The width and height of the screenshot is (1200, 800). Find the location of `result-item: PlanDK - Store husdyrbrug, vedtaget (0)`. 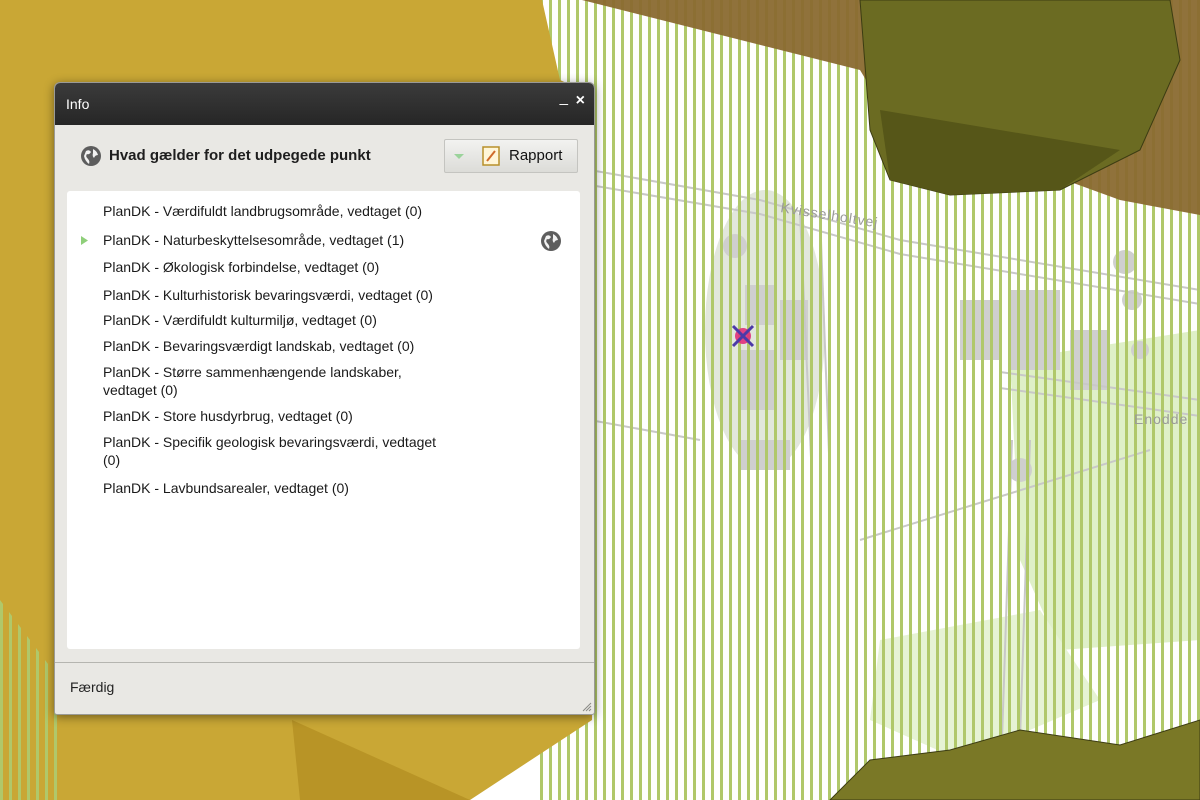

result-item: PlanDK - Store husdyrbrug, vedtaget (0) is located at coordinates (293, 416).